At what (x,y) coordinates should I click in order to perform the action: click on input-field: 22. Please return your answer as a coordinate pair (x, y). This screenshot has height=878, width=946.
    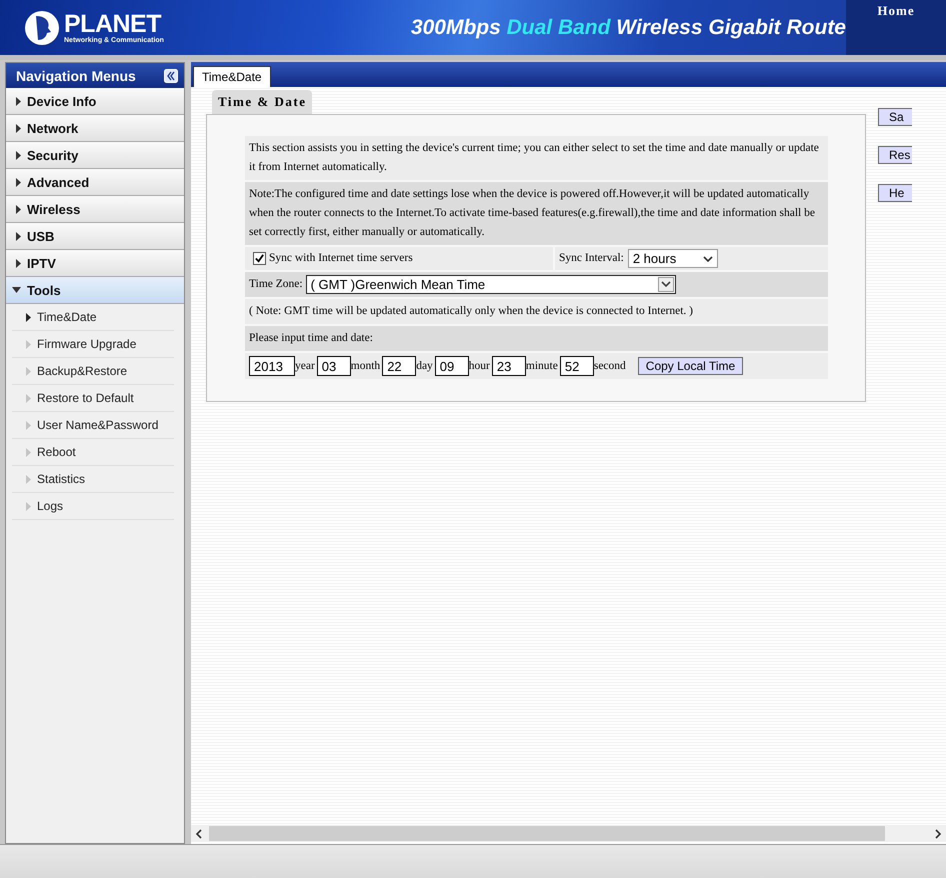
    Looking at the image, I should click on (399, 366).